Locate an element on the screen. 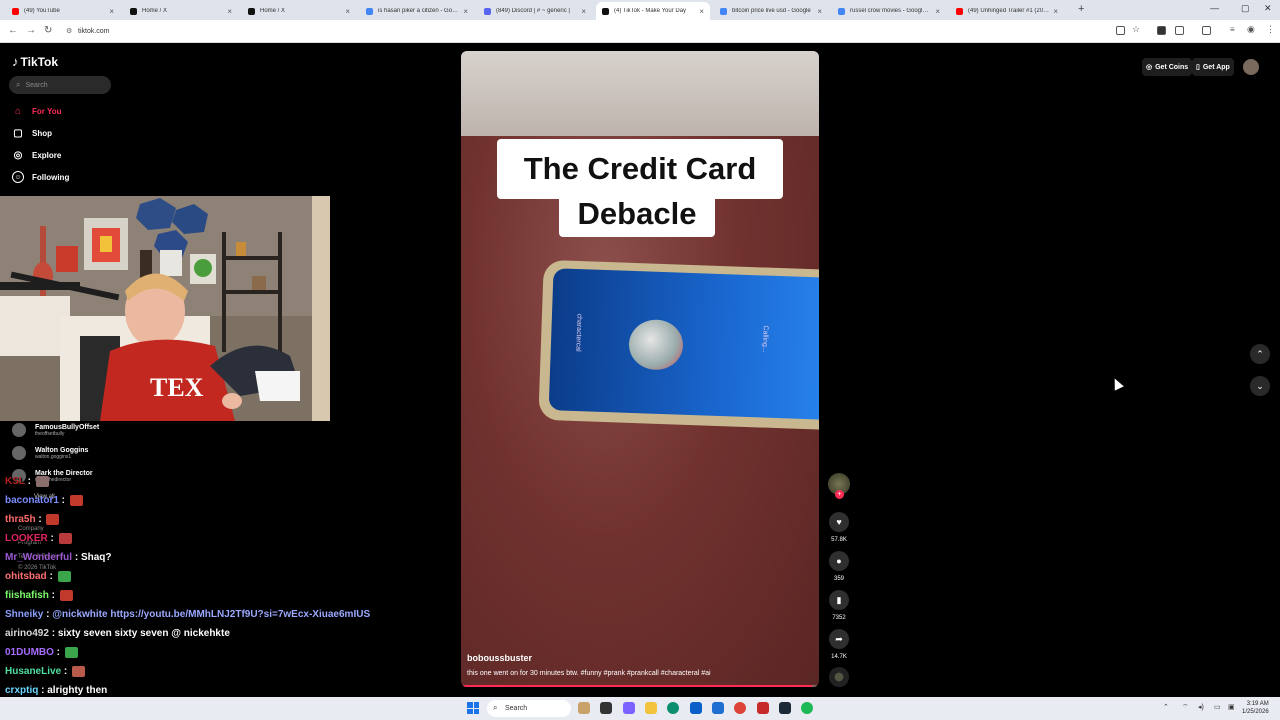  taskbar-app-mail is located at coordinates (718, 708).